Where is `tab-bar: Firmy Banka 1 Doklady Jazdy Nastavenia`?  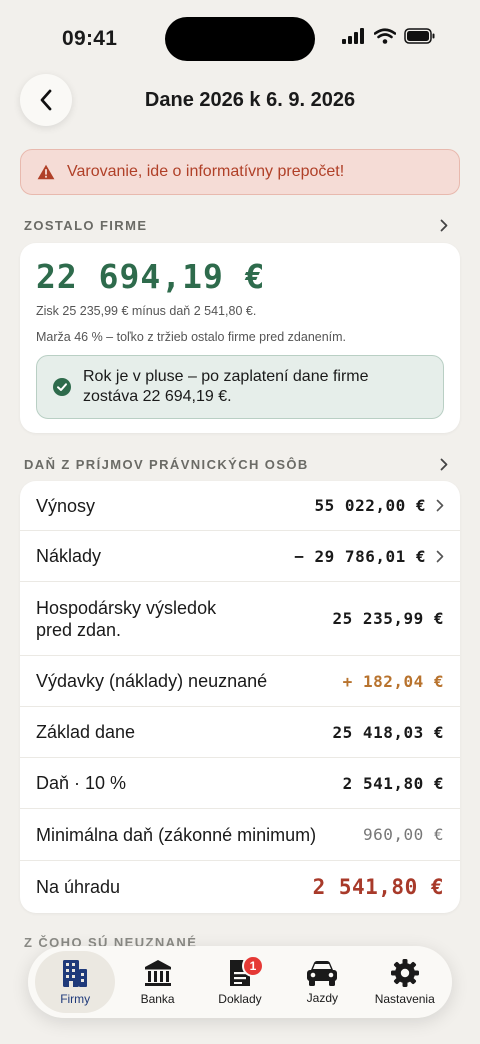
tab-bar: Firmy Banka 1 Doklady Jazdy Nastavenia is located at coordinates (240, 982).